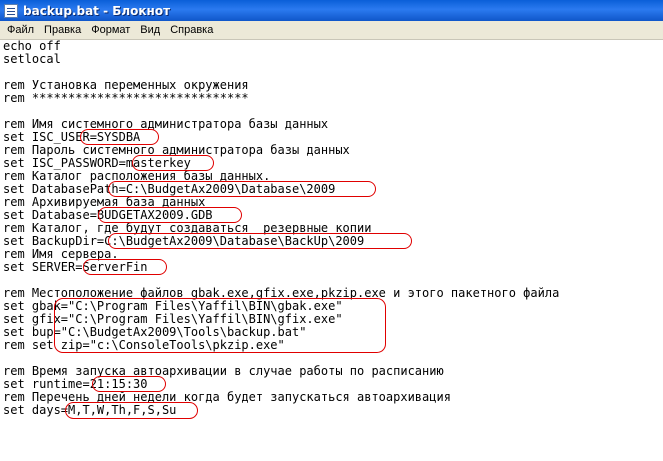 The height and width of the screenshot is (461, 663). I want to click on menu-help: Справка, so click(191, 30).